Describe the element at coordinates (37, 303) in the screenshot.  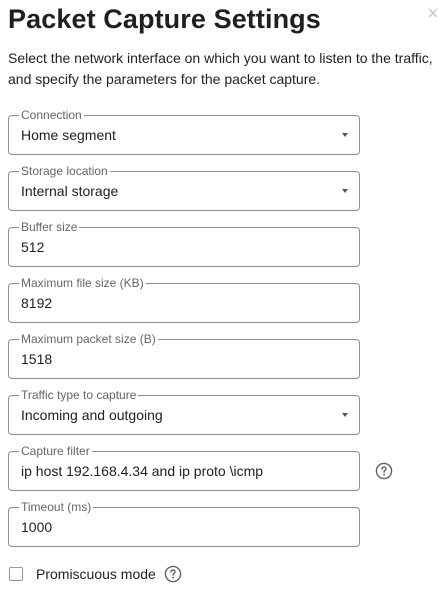
I see `max-file-size-value: 8192` at that location.